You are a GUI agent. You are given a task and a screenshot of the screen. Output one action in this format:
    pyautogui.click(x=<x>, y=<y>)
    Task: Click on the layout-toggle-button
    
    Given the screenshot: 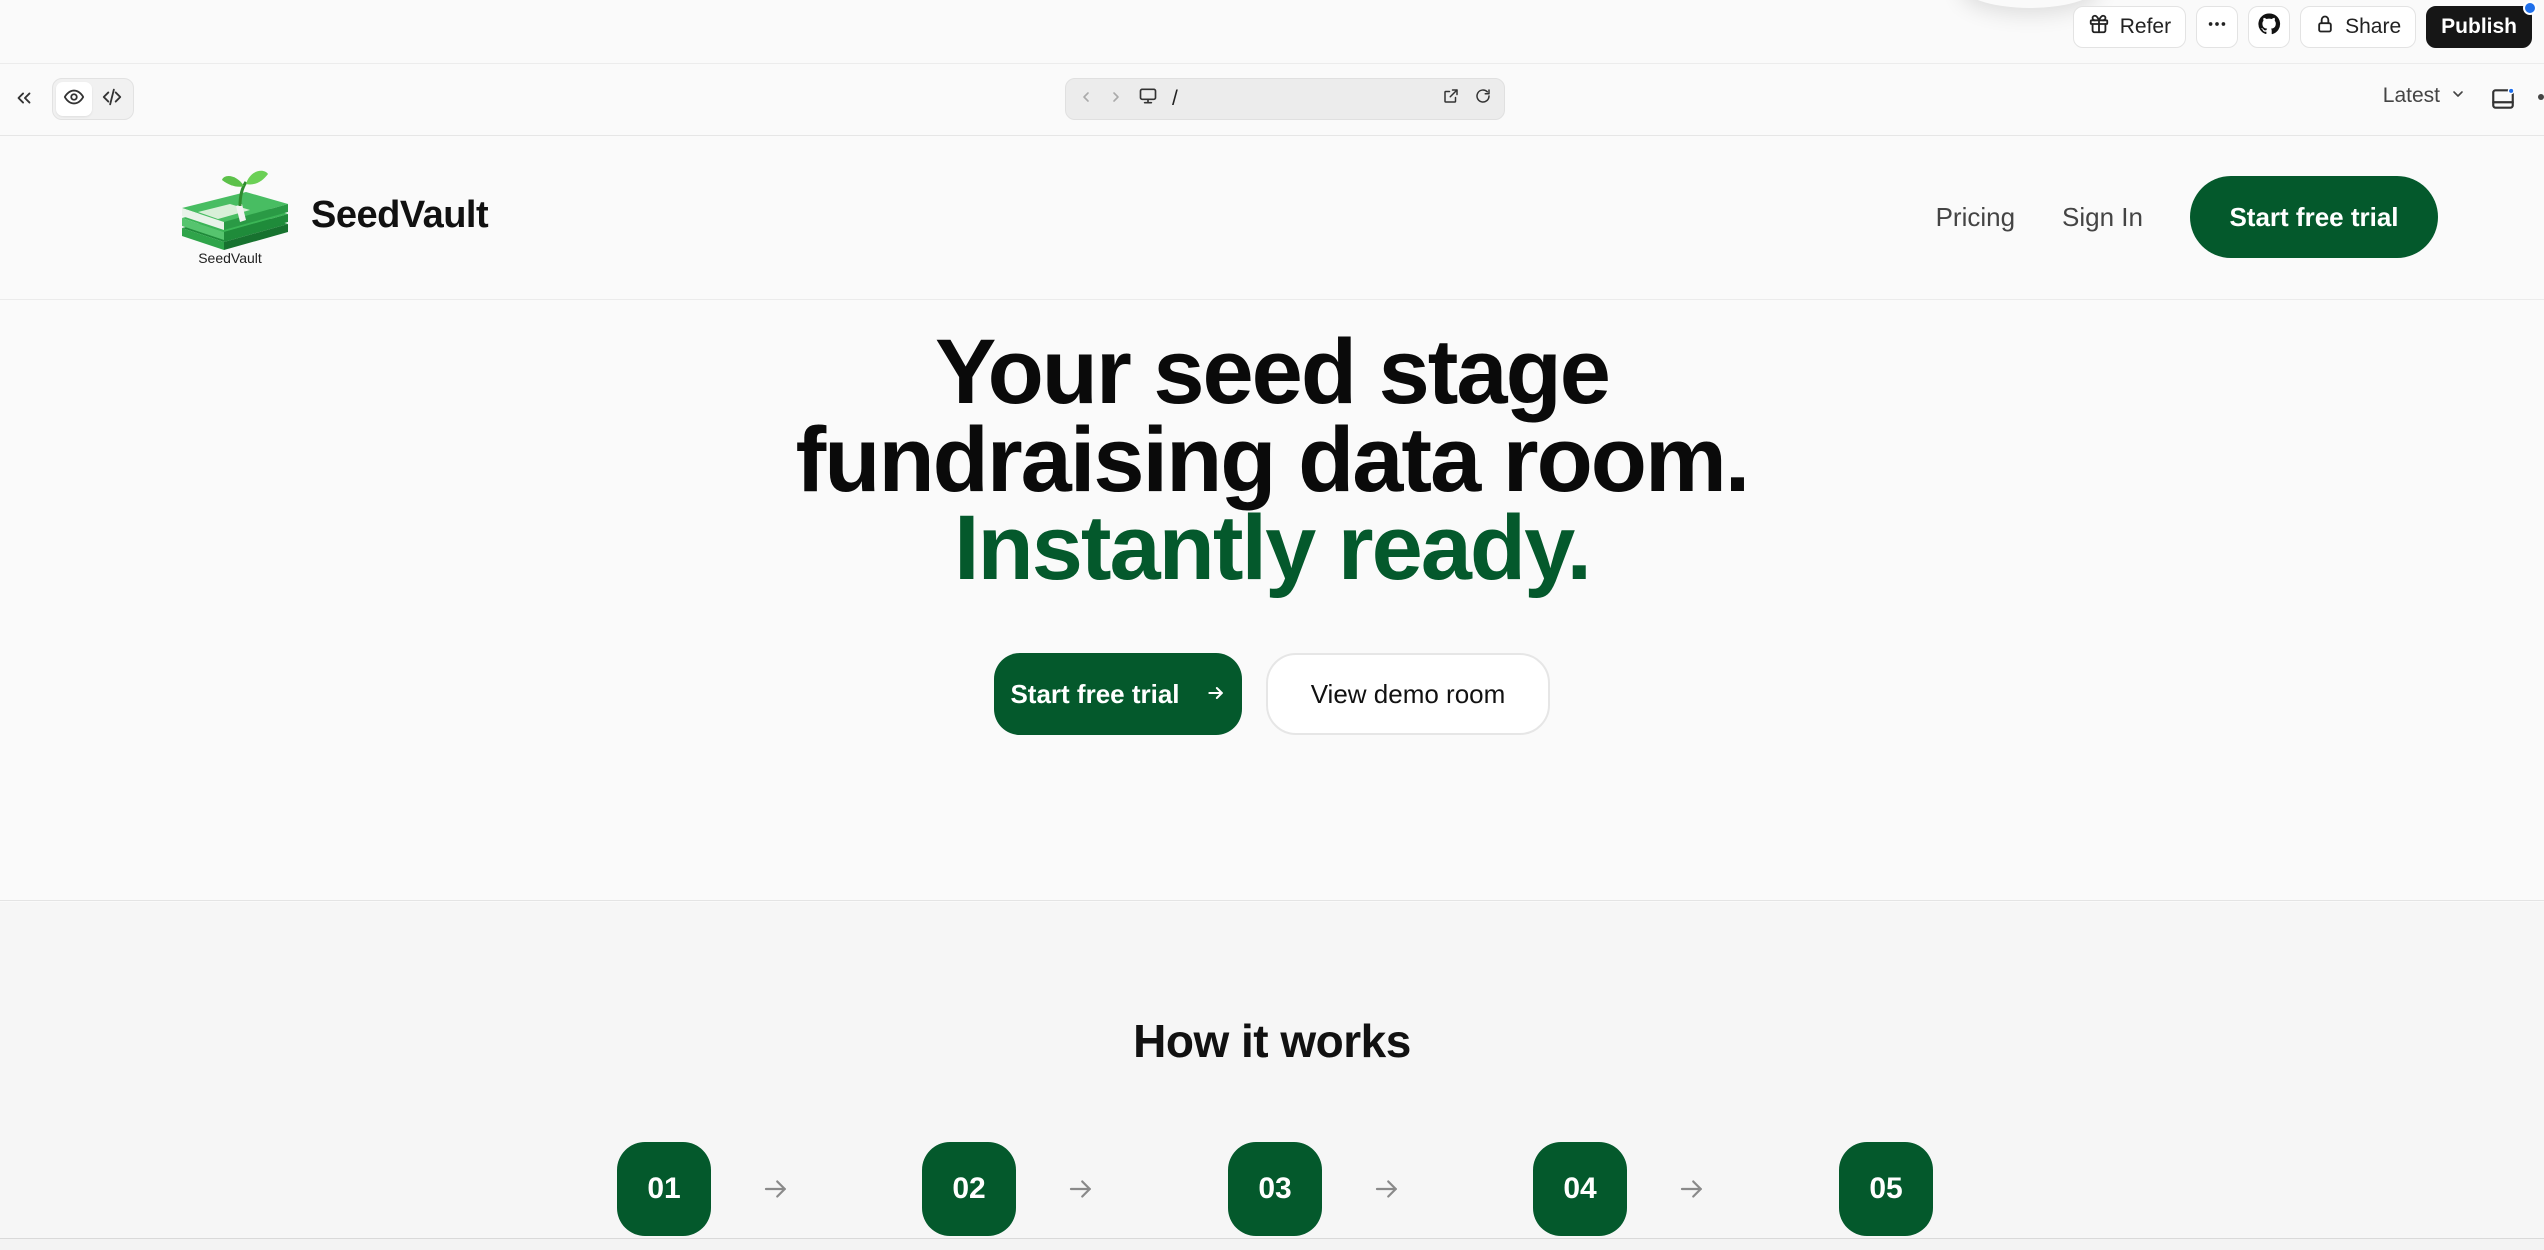 What is the action you would take?
    pyautogui.click(x=2503, y=101)
    